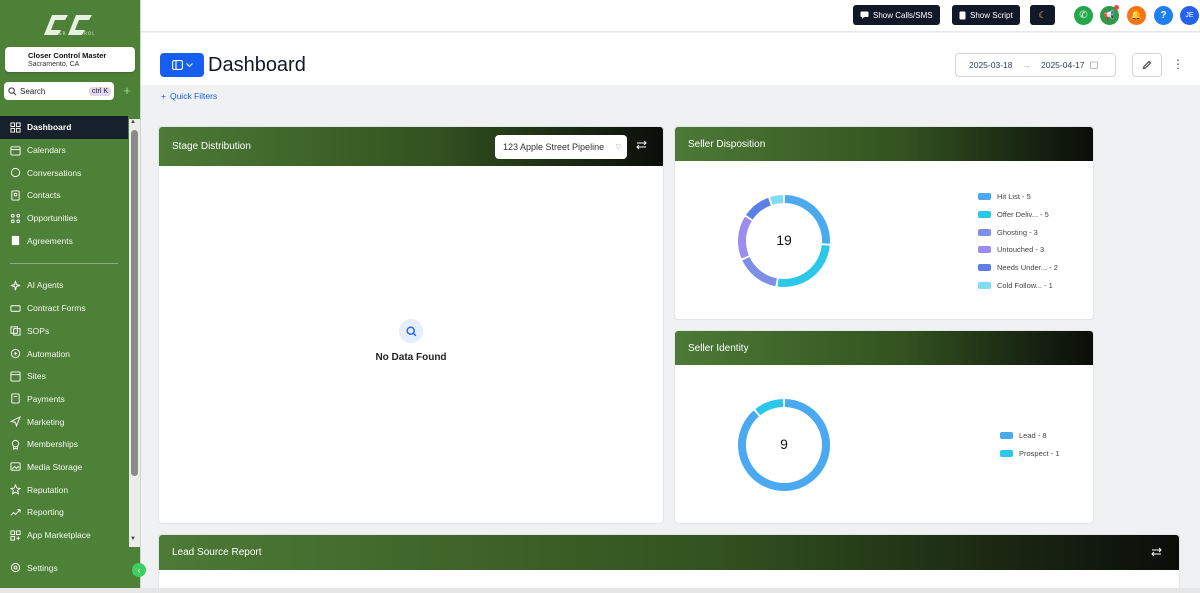  Describe the element at coordinates (189, 64) in the screenshot. I see `chevron-down-icon` at that location.